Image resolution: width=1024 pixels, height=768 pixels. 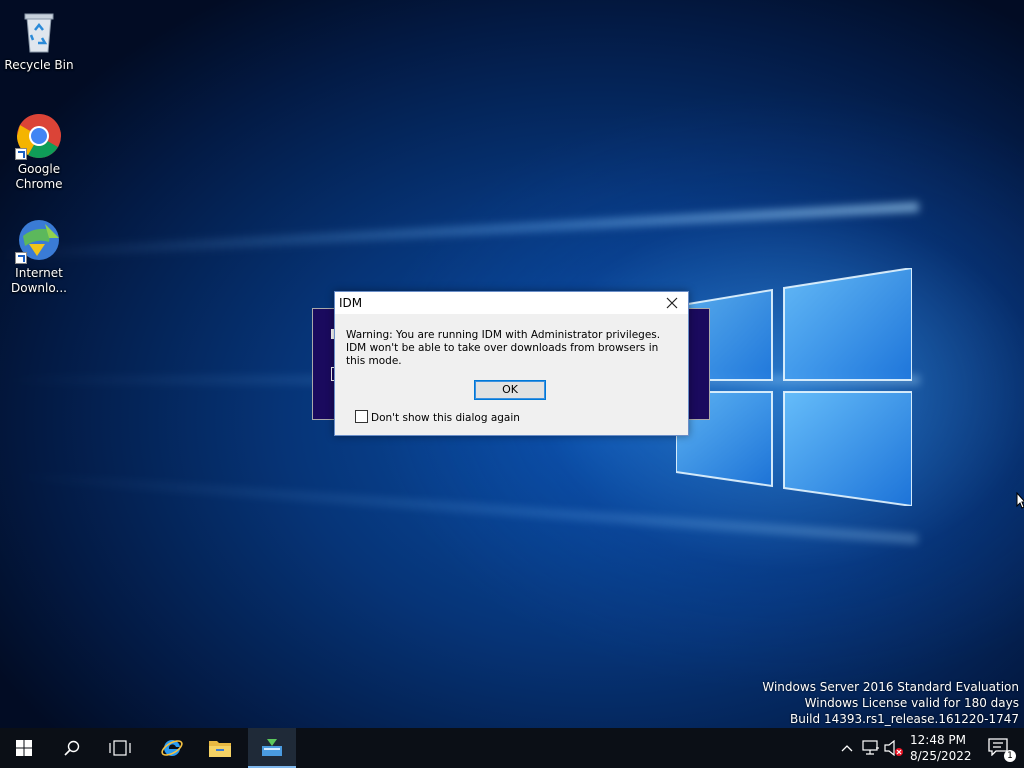 I want to click on clock-date: 8/25/2022, so click(x=941, y=756).